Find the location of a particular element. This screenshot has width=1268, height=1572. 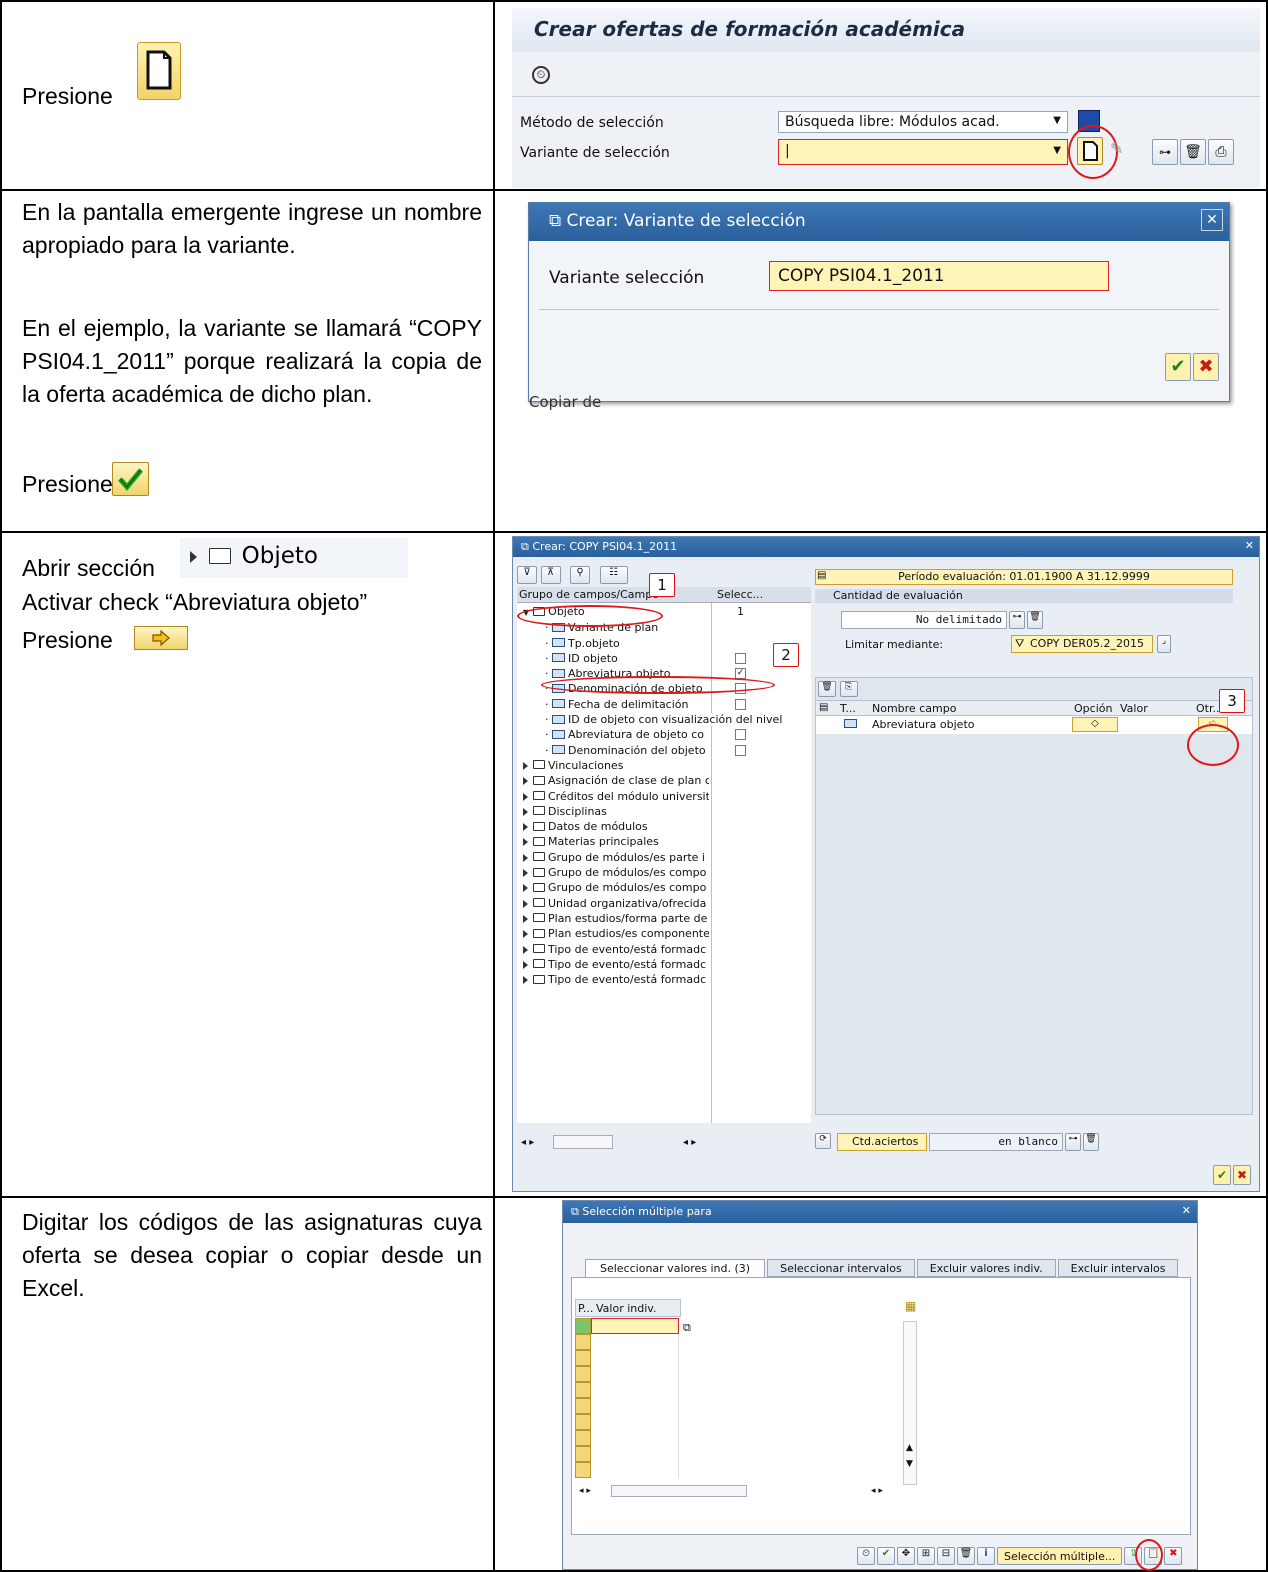

tree-folder-5: Materias principales is located at coordinates (613, 841).